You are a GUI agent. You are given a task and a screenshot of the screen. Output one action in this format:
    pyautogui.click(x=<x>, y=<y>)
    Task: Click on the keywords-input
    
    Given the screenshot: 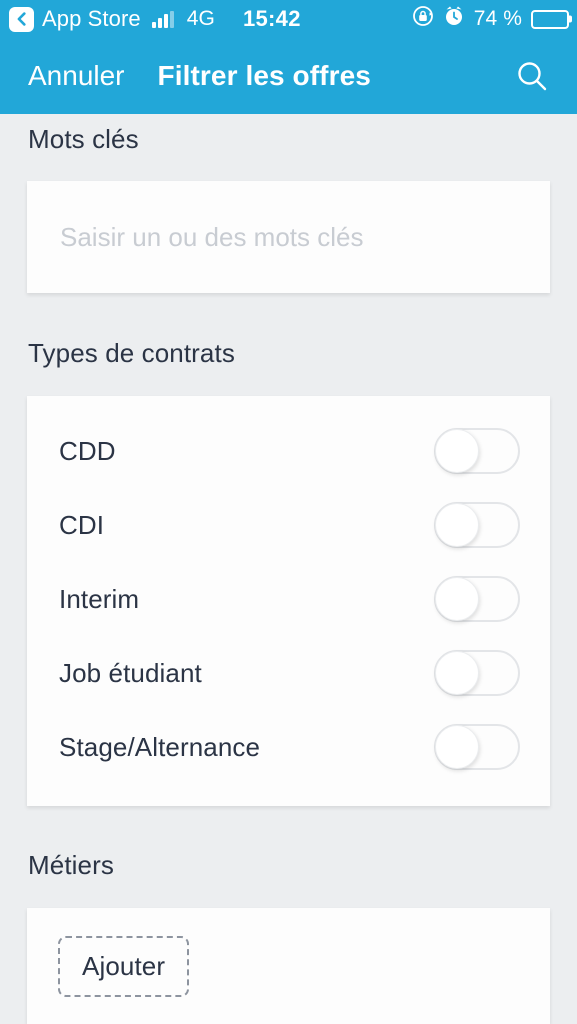 What is the action you would take?
    pyautogui.click(x=288, y=237)
    